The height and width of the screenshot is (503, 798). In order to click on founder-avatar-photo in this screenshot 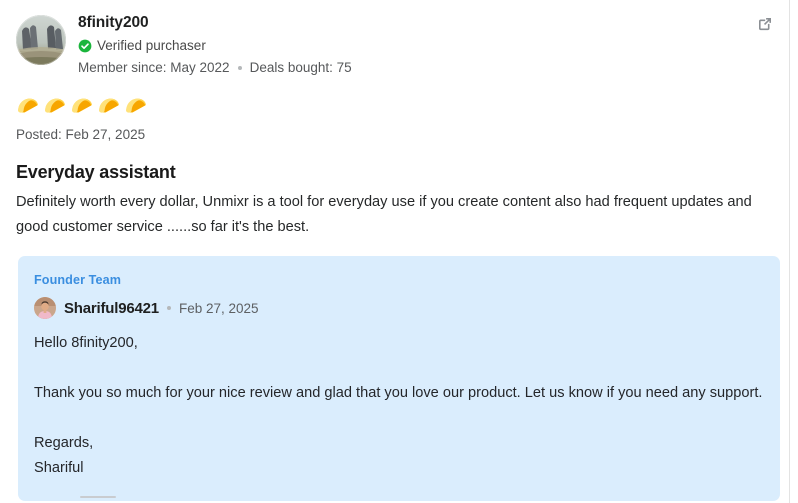, I will do `click(45, 308)`.